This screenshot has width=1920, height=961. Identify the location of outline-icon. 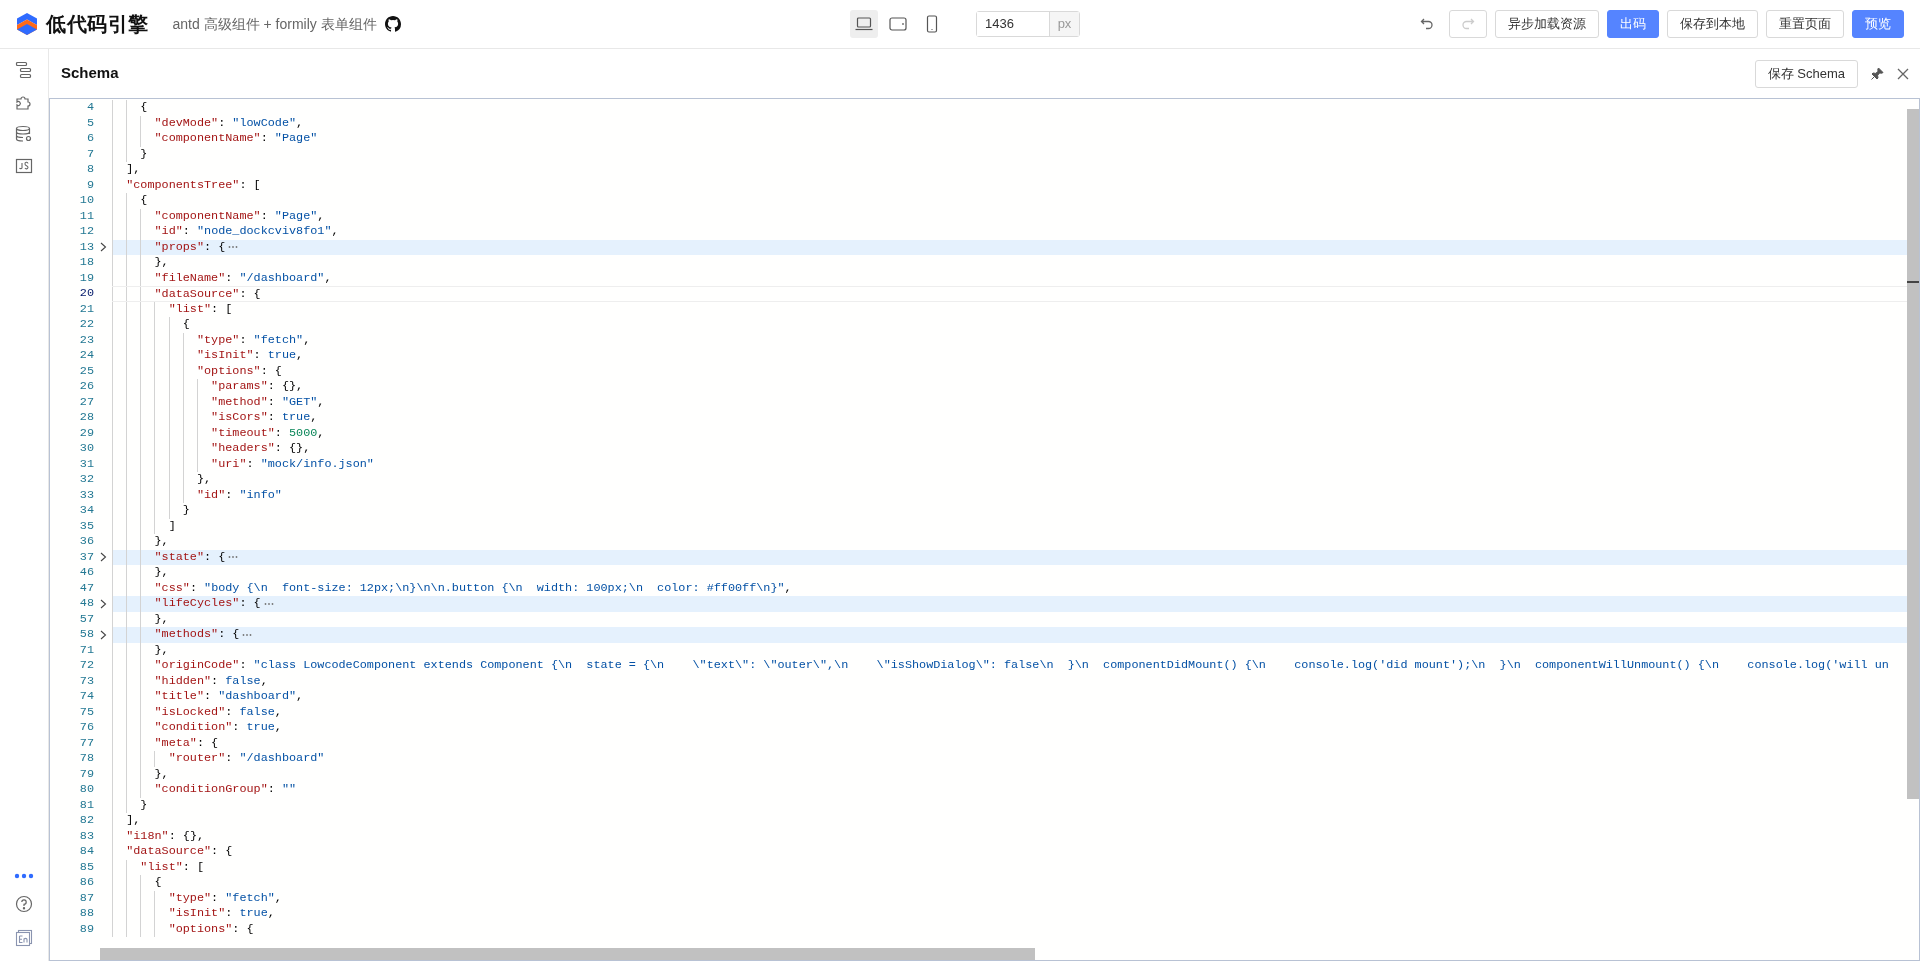
(24, 70).